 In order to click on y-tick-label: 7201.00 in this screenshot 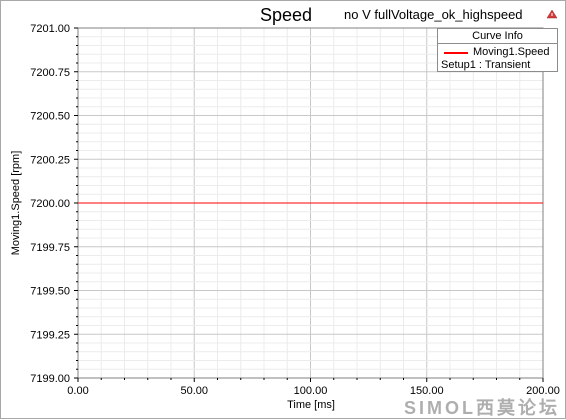, I will do `click(50, 29)`.